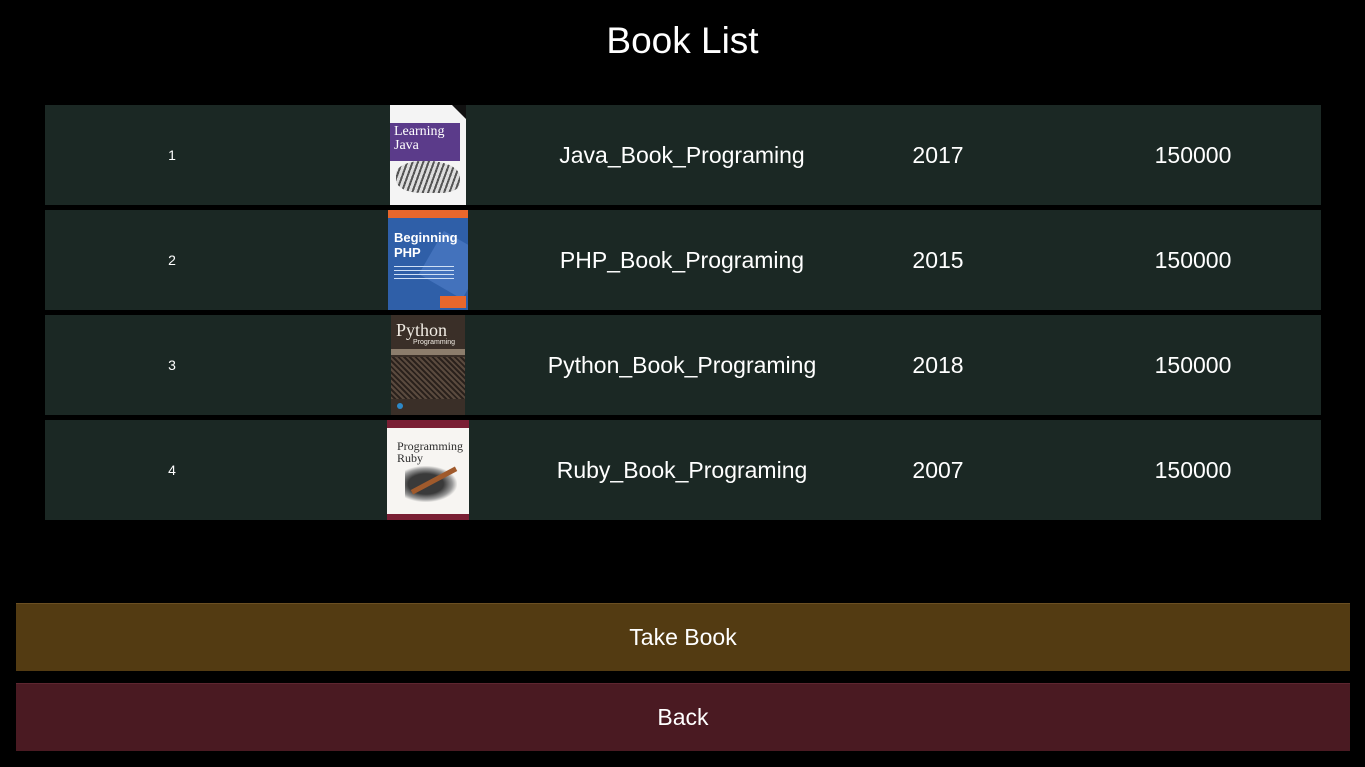  Describe the element at coordinates (426, 245) in the screenshot. I see `cover-title: Beginning PHP` at that location.